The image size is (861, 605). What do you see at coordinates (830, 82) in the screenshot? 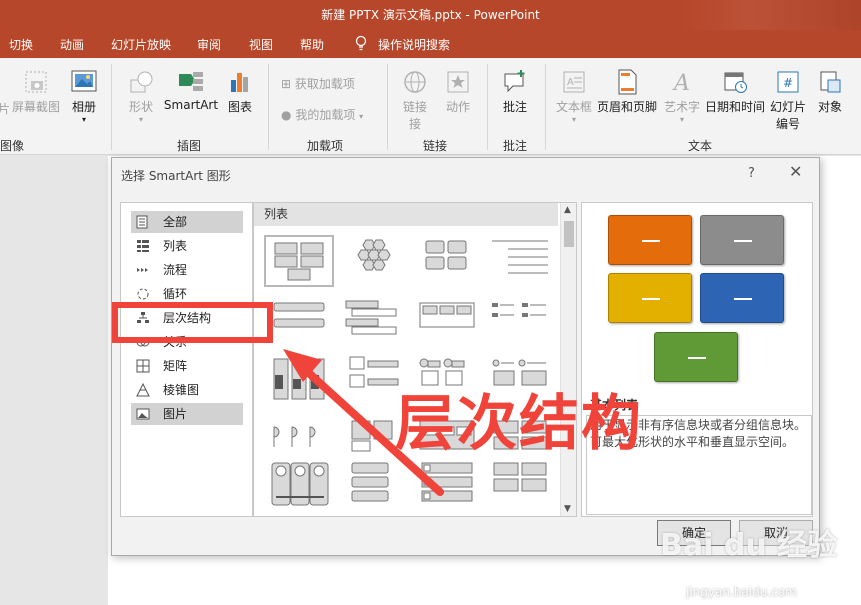
I see `object-icon` at bounding box center [830, 82].